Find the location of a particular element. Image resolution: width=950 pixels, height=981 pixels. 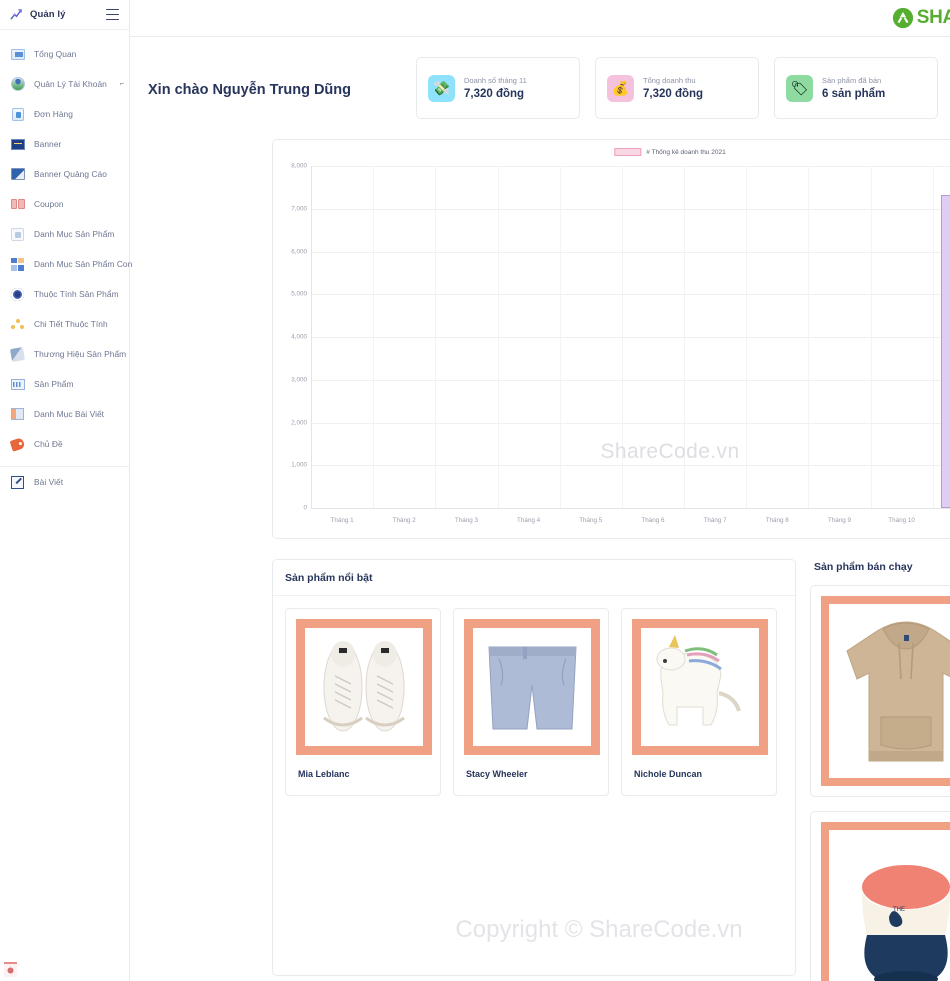

chart-y-tick: 2,000 is located at coordinates (299, 422).